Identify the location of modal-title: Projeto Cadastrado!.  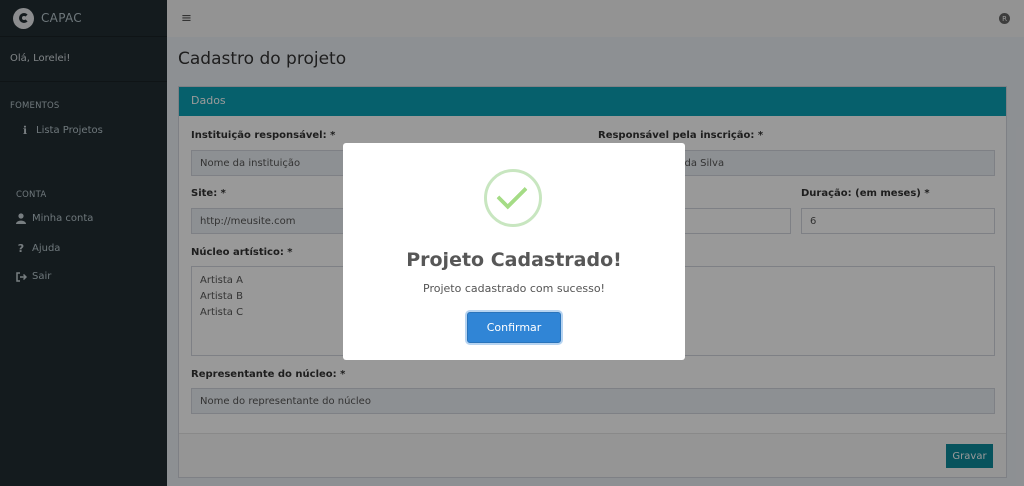
(514, 260).